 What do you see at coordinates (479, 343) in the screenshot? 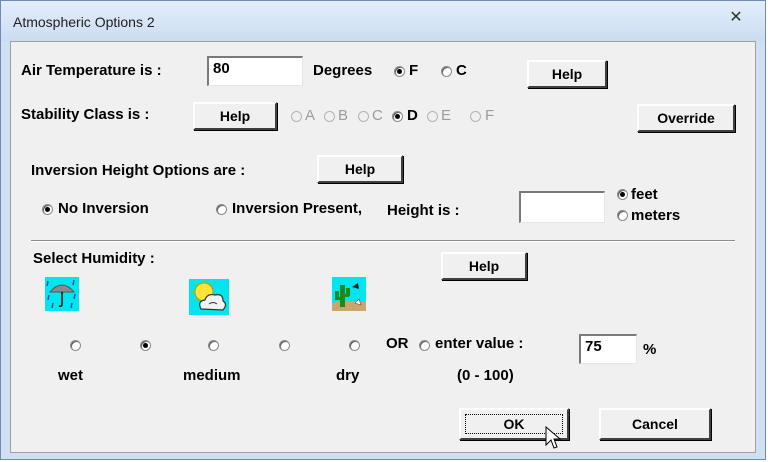
I see `enter-value-label: enter value :` at bounding box center [479, 343].